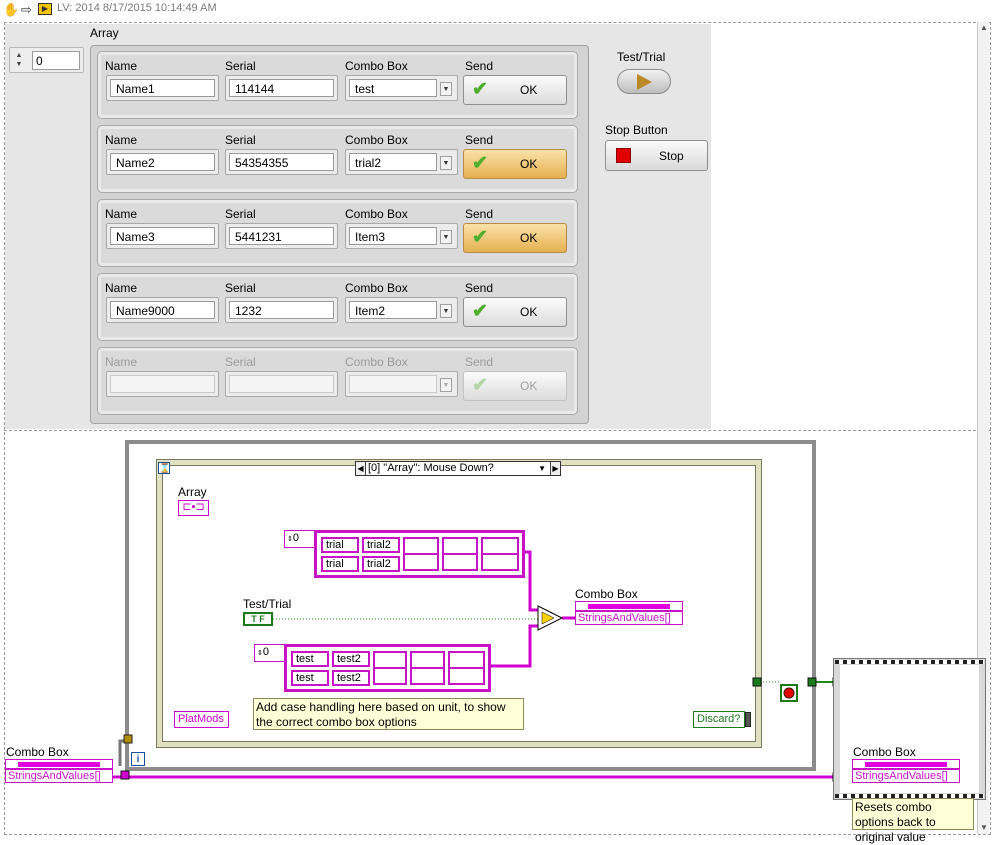  I want to click on discard-terminal: Discard?, so click(719, 719).